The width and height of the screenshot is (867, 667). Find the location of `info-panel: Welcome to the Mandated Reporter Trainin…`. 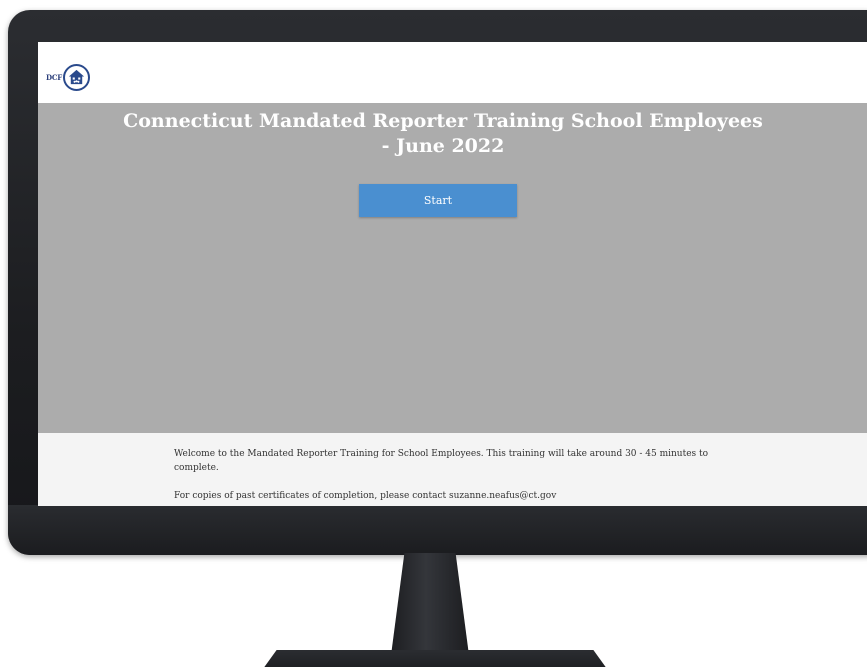

info-panel: Welcome to the Mandated Reporter Trainin… is located at coordinates (452, 469).